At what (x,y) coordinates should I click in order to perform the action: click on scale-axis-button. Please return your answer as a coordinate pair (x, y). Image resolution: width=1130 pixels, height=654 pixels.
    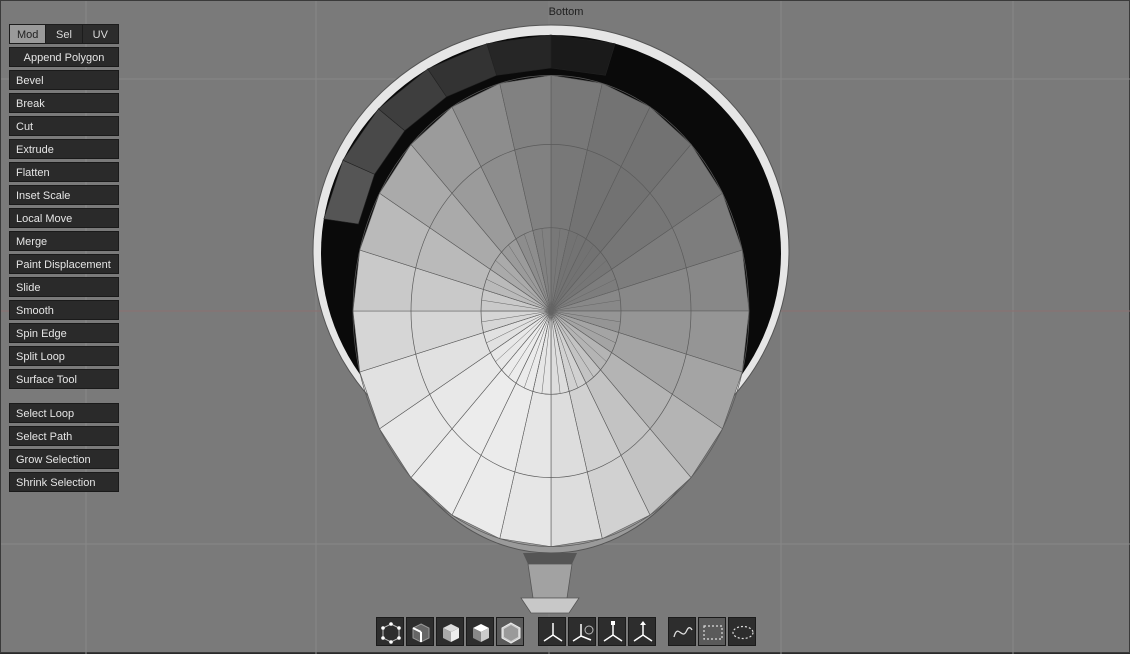
    Looking at the image, I should click on (642, 631).